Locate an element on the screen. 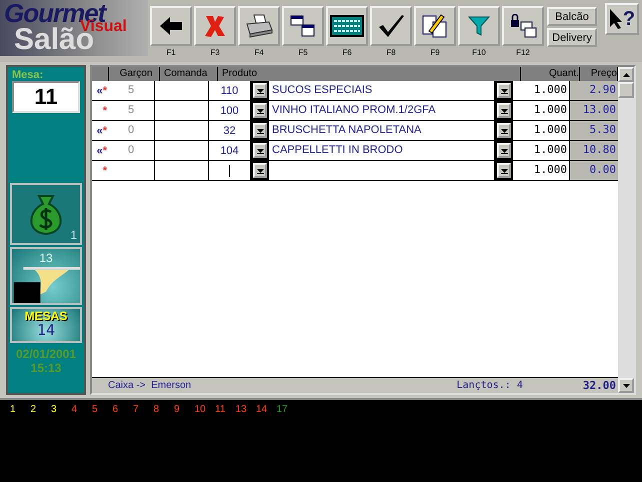 Image resolution: width=642 pixels, height=482 pixels. table-number: 5 is located at coordinates (102, 409).